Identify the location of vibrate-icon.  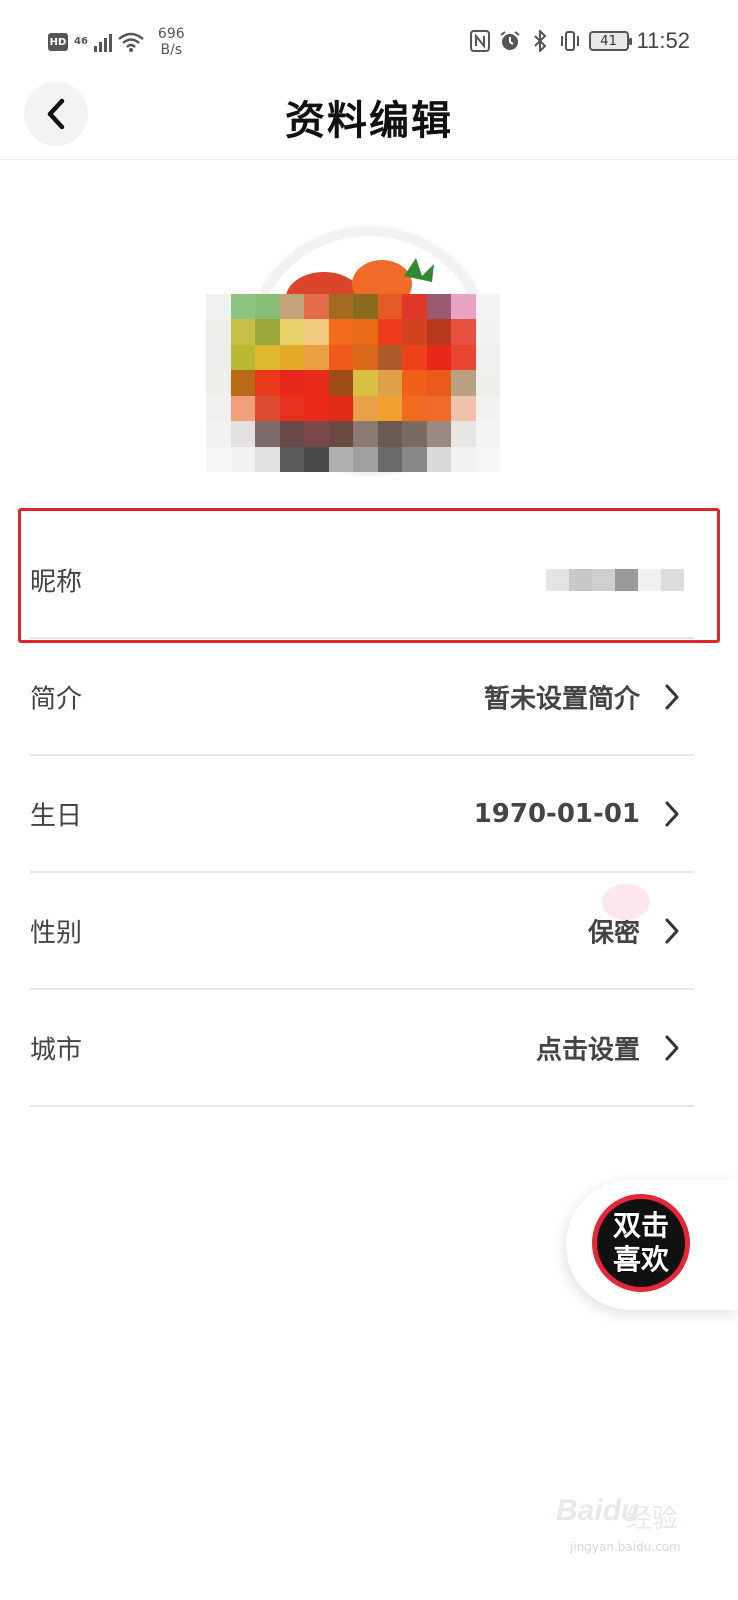
(570, 41).